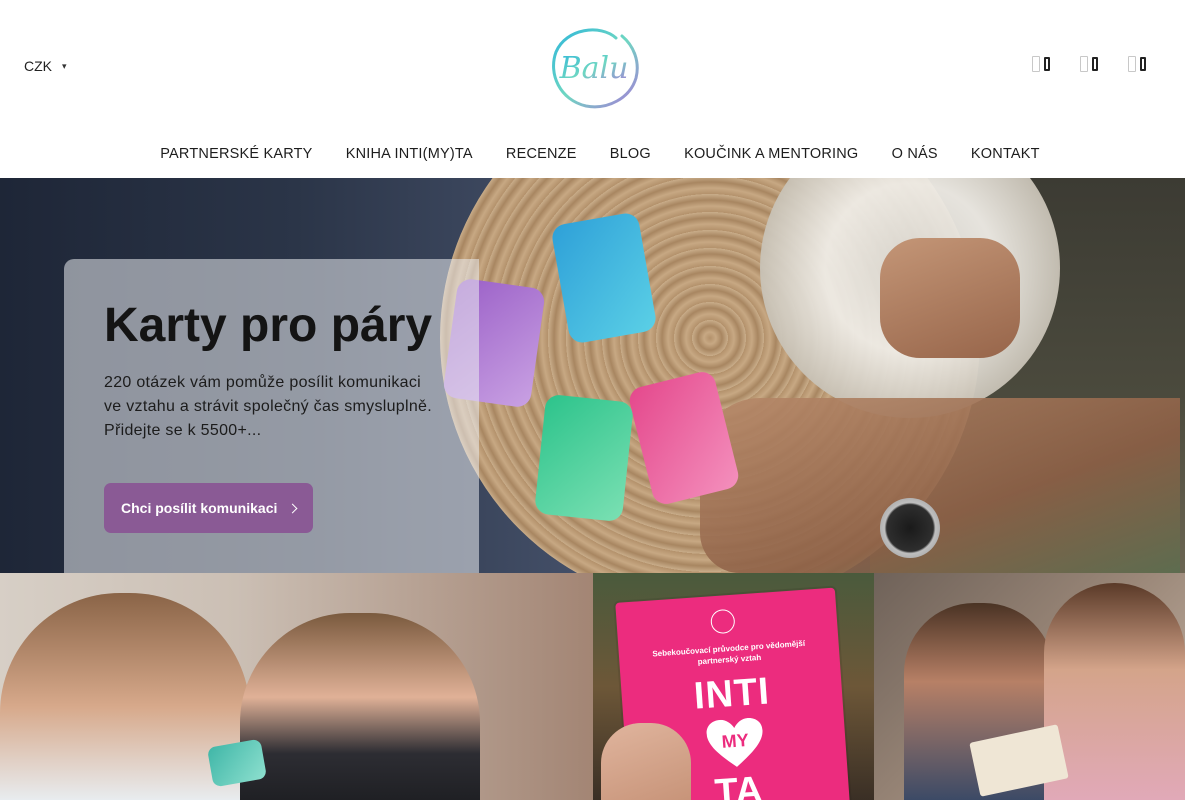 This screenshot has height=800, width=1200. I want to click on balu-logo: Balu, so click(594, 67).